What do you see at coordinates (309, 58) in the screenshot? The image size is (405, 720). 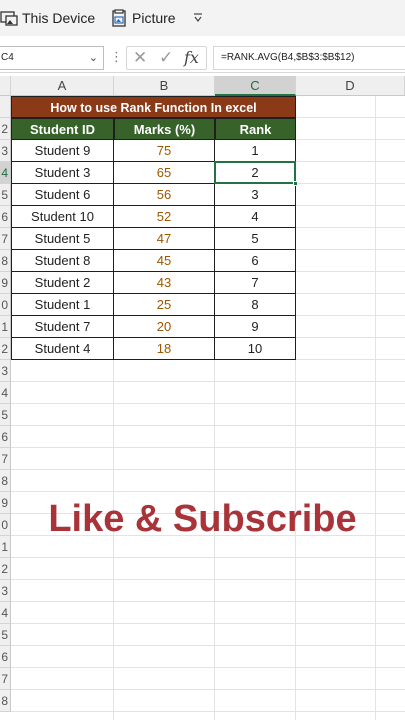 I see `formula-input: =RANK.AVG(B4,$B$3:$B$12)` at bounding box center [309, 58].